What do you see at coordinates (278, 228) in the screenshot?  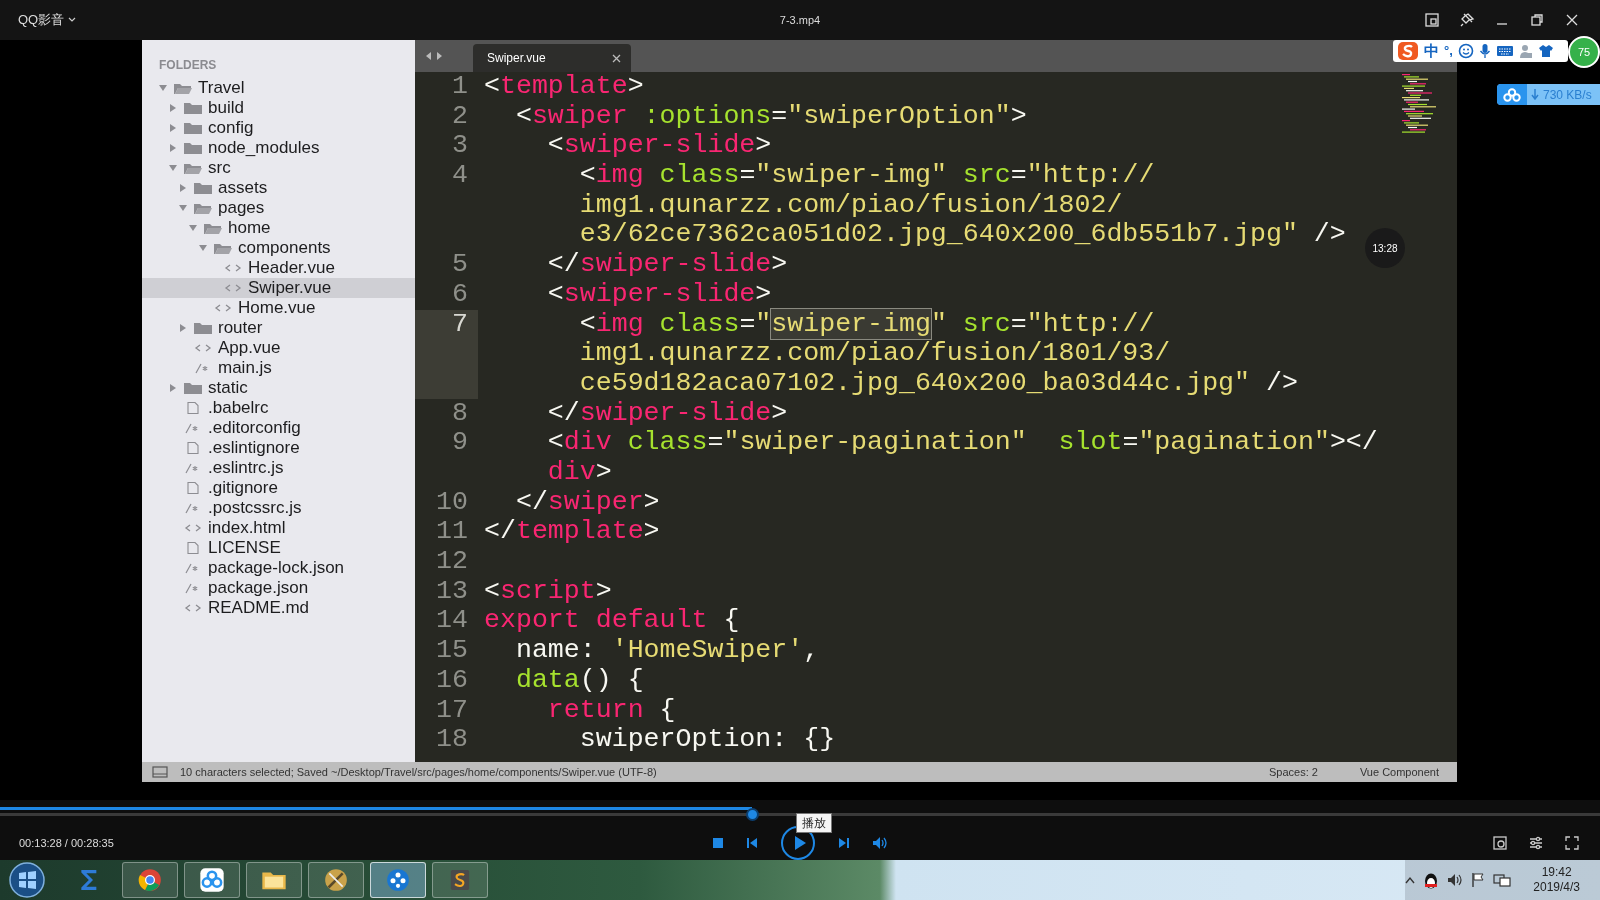 I see `tree-item: home` at bounding box center [278, 228].